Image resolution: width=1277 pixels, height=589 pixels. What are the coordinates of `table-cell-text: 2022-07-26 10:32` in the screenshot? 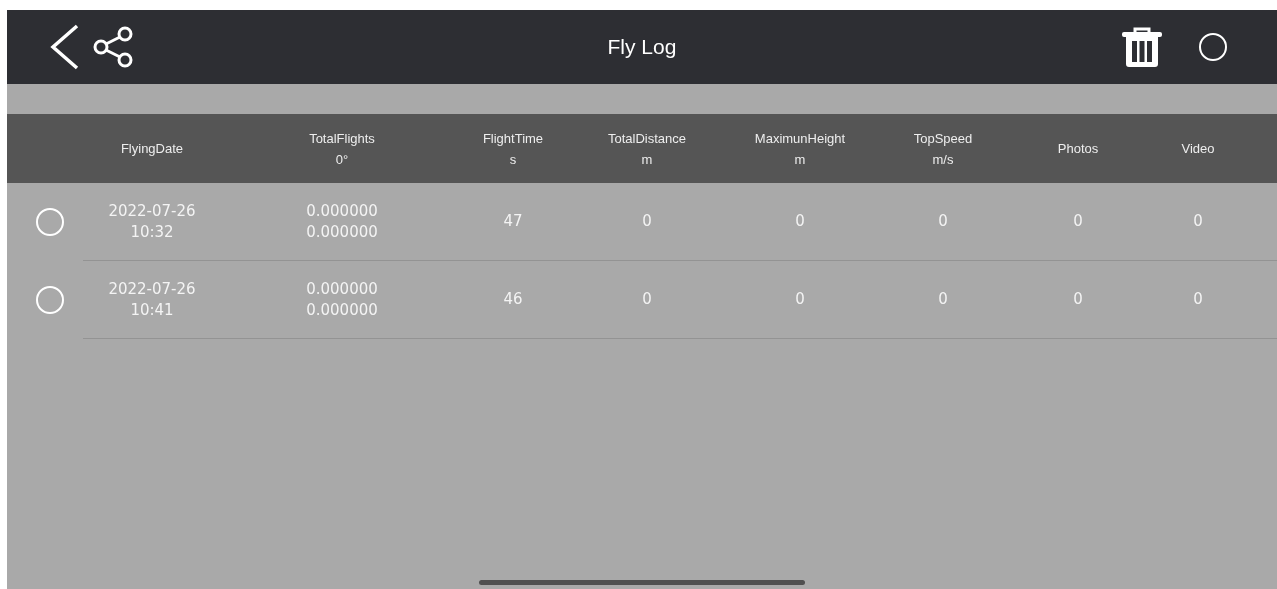 It's located at (152, 221).